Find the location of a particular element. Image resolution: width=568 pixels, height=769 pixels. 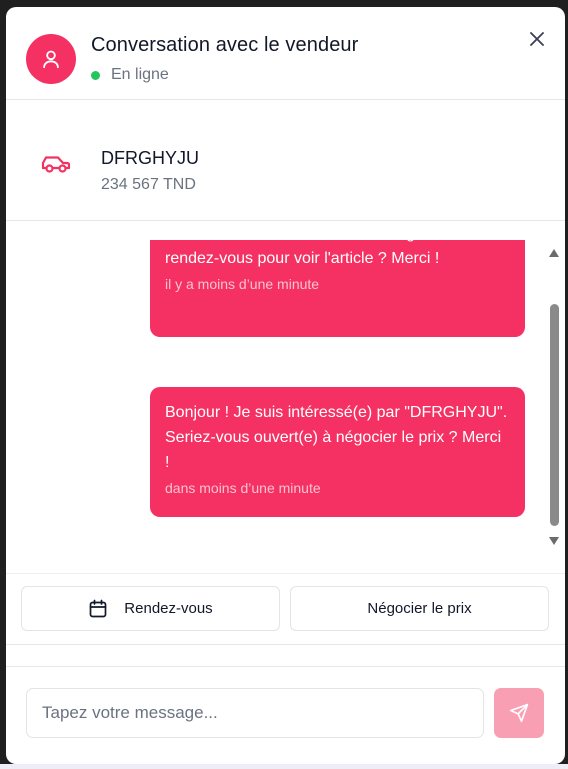

negotiate-price-button: Négocier le prix is located at coordinates (419, 608).